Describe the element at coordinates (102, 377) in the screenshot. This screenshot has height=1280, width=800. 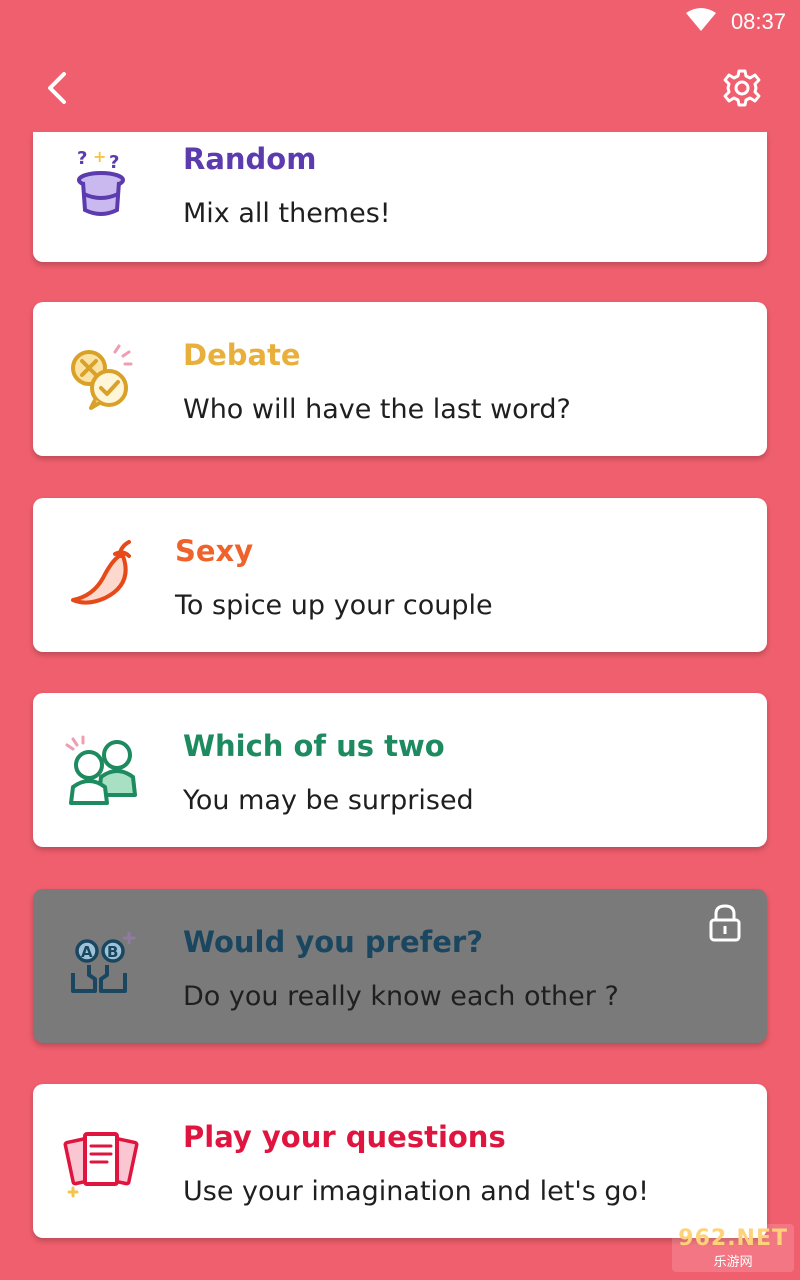
I see `debate-bubbles-icon` at that location.